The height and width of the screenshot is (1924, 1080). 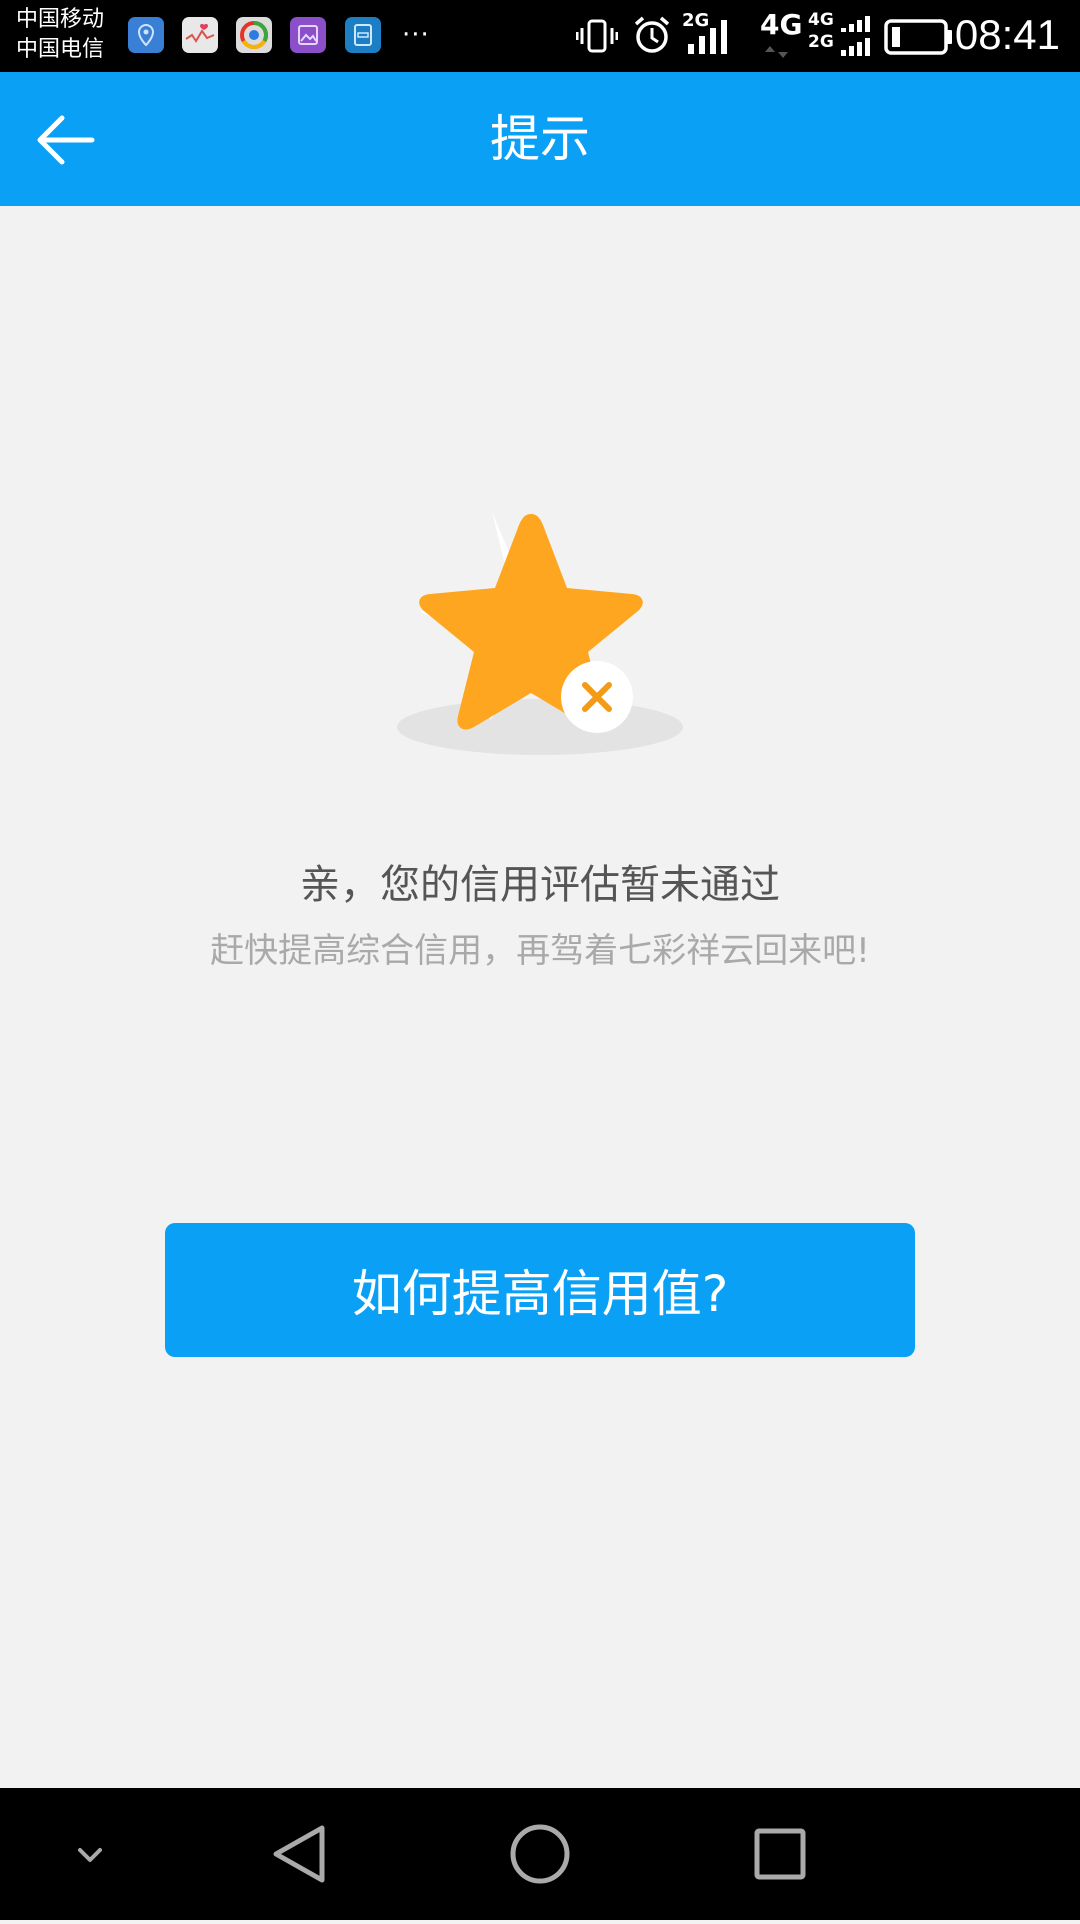 What do you see at coordinates (540, 727) in the screenshot?
I see `shadow-ellipse` at bounding box center [540, 727].